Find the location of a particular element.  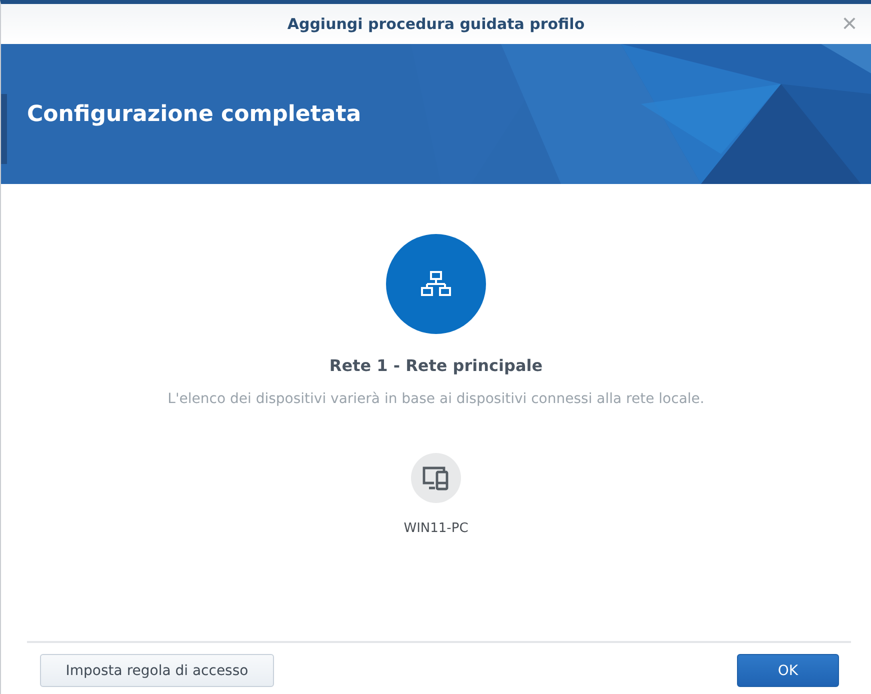

access-rule-button: Imposta regola di accesso is located at coordinates (157, 670).